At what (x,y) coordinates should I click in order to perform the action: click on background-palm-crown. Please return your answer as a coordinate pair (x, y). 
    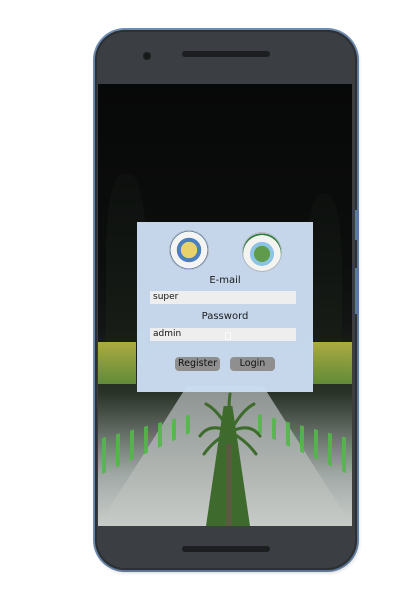
    Looking at the image, I should click on (230, 424).